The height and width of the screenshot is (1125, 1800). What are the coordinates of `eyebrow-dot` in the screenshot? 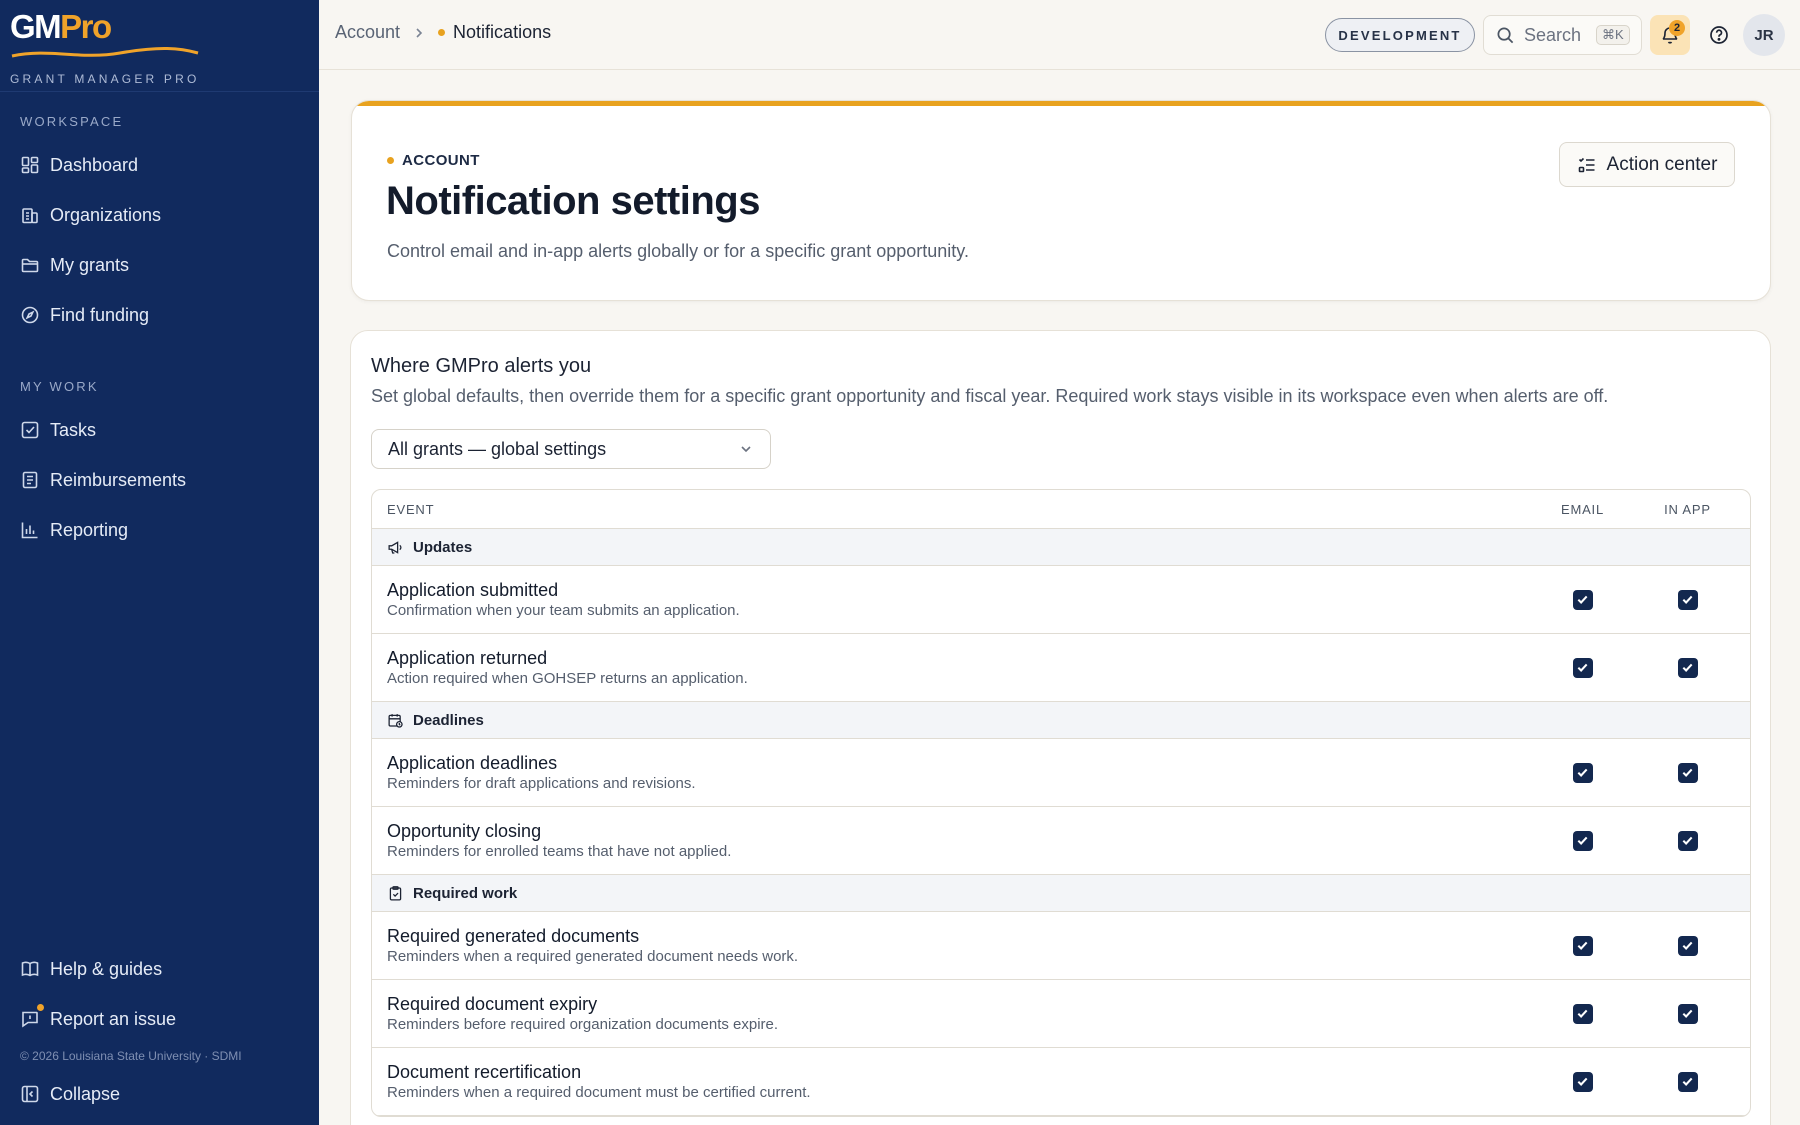 It's located at (390, 160).